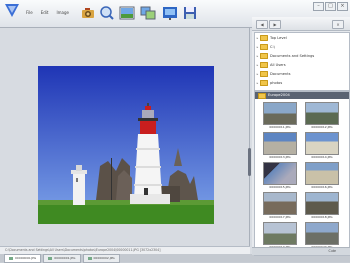 The width and height of the screenshot is (350, 263). Describe the element at coordinates (29, 12) in the screenshot. I see `menu-file: File` at that location.